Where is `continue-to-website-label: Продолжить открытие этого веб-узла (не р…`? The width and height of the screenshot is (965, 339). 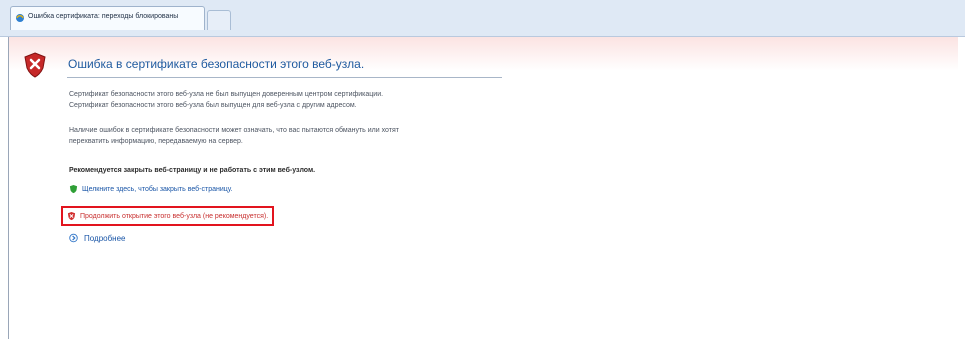 continue-to-website-label: Продолжить открытие этого веб-узла (не р… is located at coordinates (174, 216).